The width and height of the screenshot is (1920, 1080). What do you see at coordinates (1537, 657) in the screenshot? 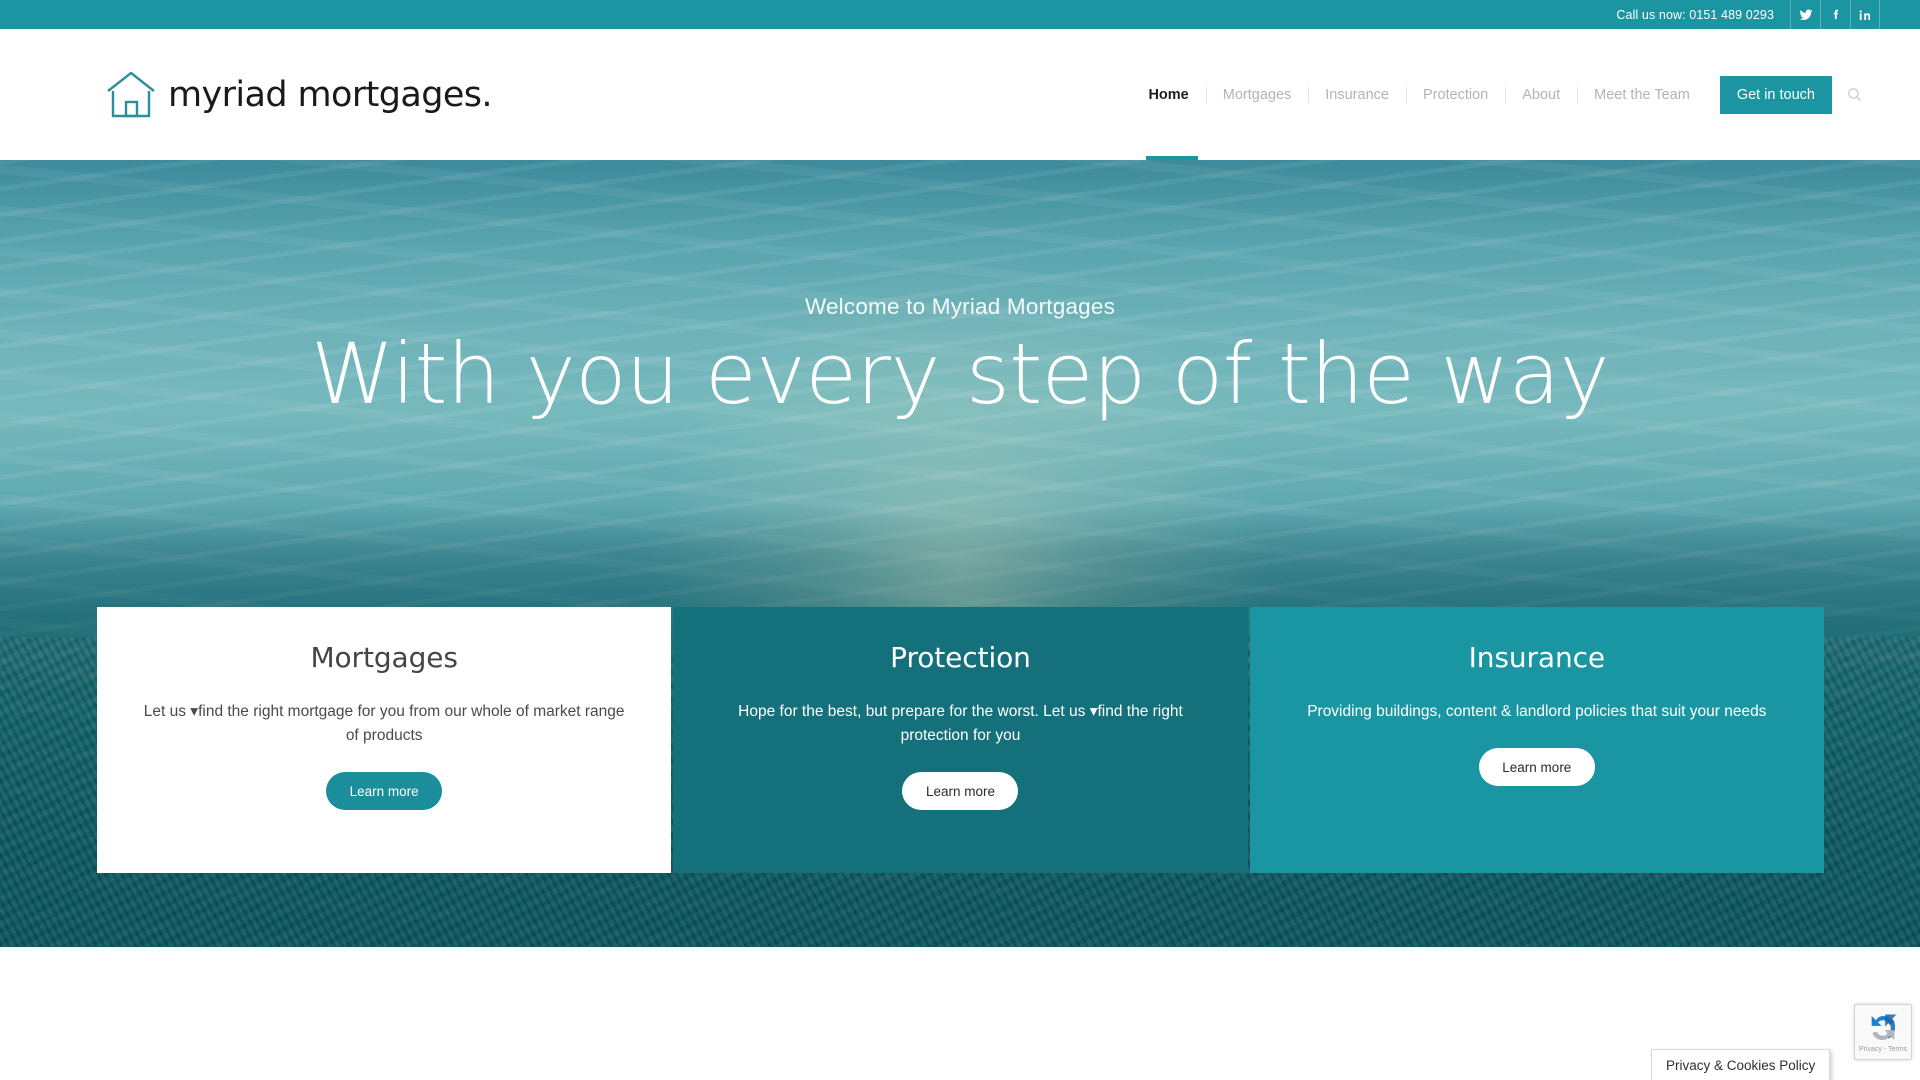
I see `card-title: Insurance` at bounding box center [1537, 657].